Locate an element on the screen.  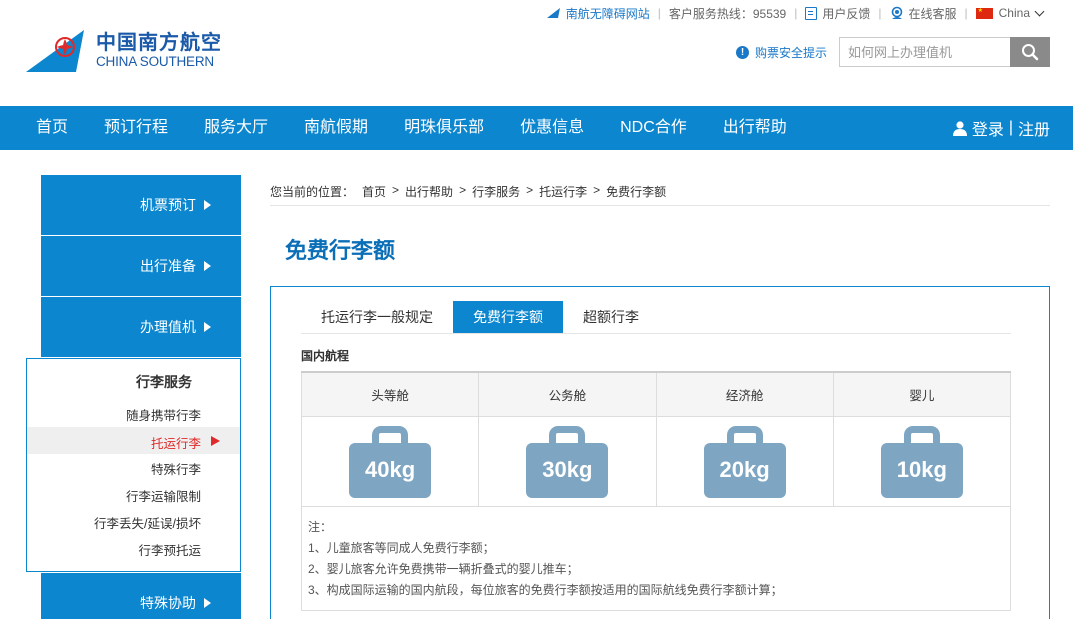
nav-item-booking: 预订行程 is located at coordinates (136, 128).